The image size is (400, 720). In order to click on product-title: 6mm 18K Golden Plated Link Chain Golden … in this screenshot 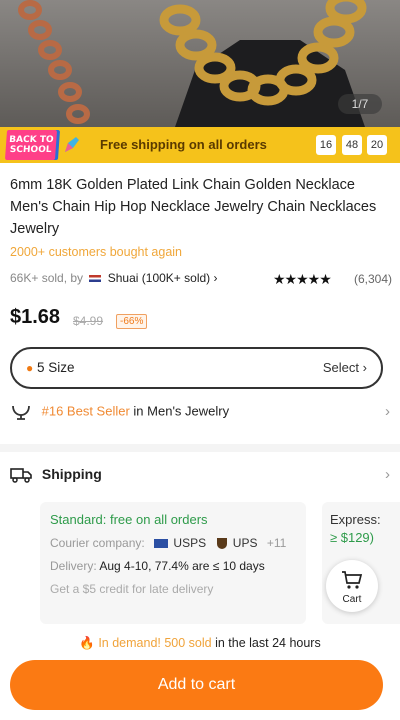, I will do `click(193, 207)`.